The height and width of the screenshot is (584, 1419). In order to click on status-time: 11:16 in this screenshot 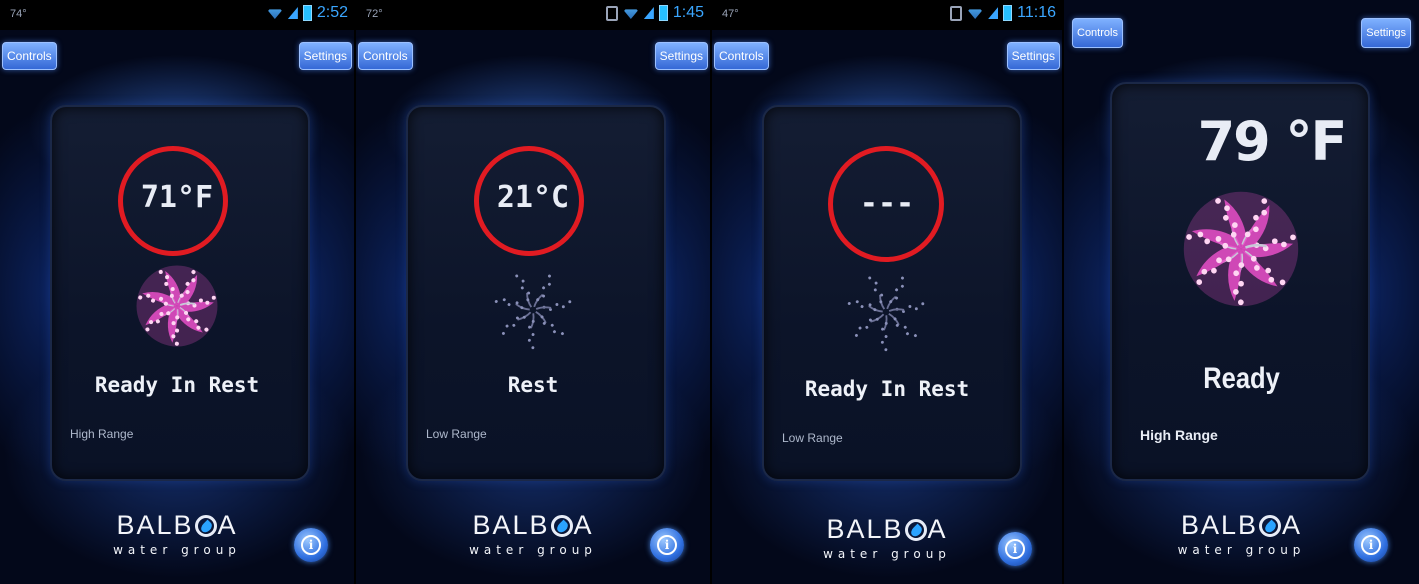, I will do `click(1036, 12)`.